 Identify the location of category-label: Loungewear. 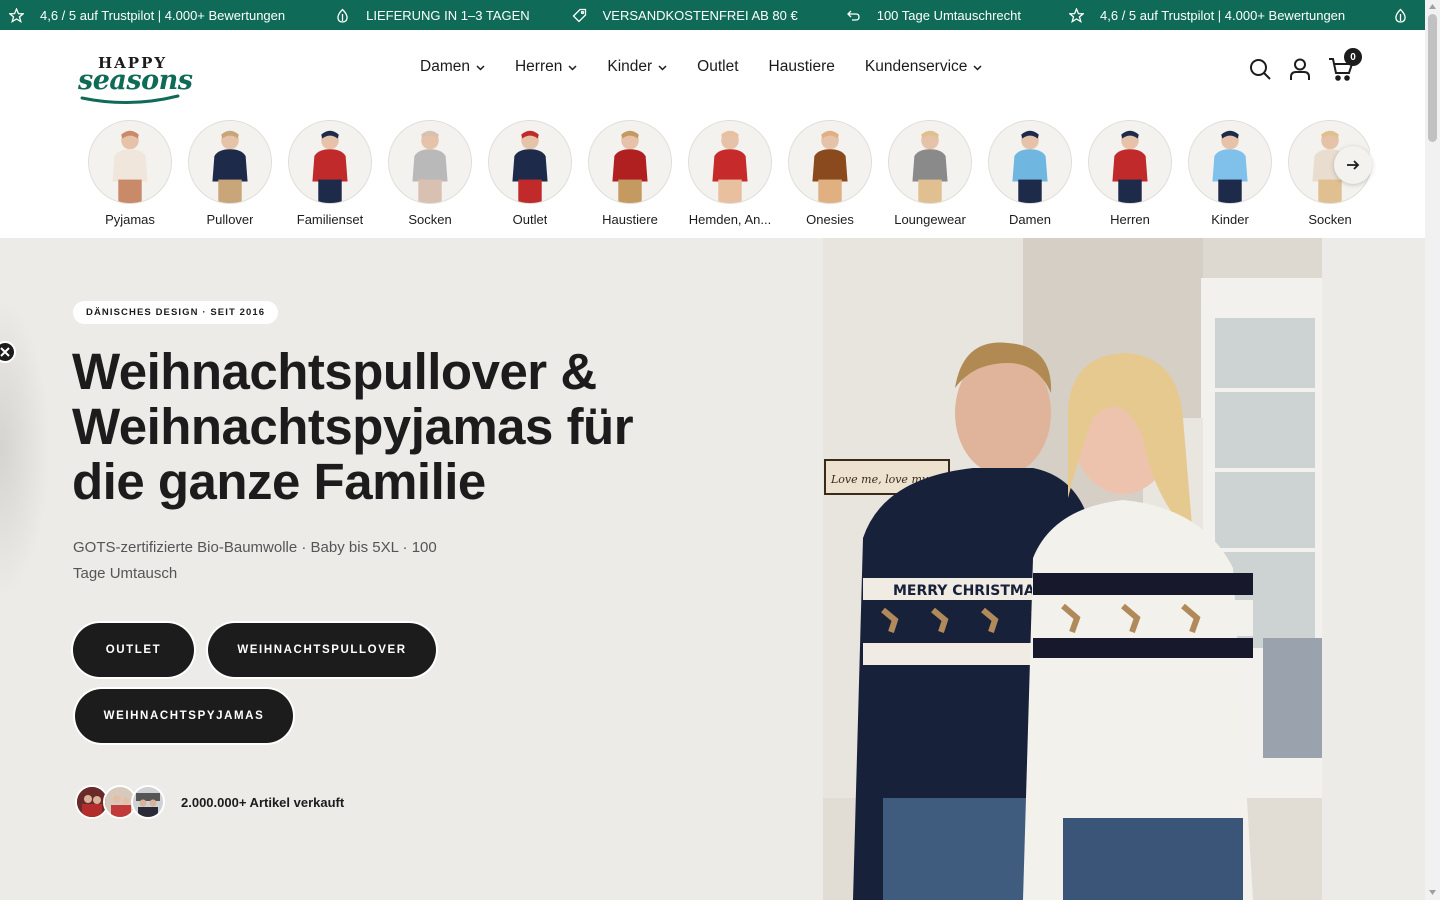
(930, 219).